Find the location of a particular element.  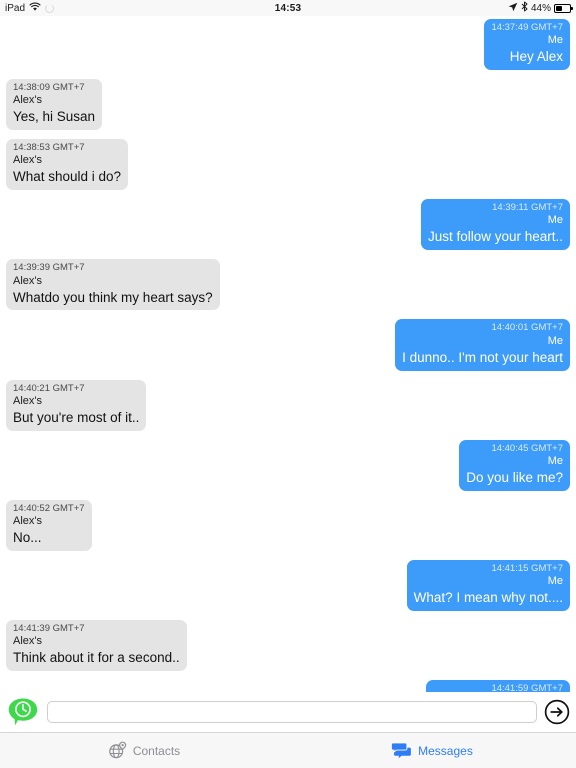

status-bar: iPad 14:53 44% is located at coordinates (288, 8).